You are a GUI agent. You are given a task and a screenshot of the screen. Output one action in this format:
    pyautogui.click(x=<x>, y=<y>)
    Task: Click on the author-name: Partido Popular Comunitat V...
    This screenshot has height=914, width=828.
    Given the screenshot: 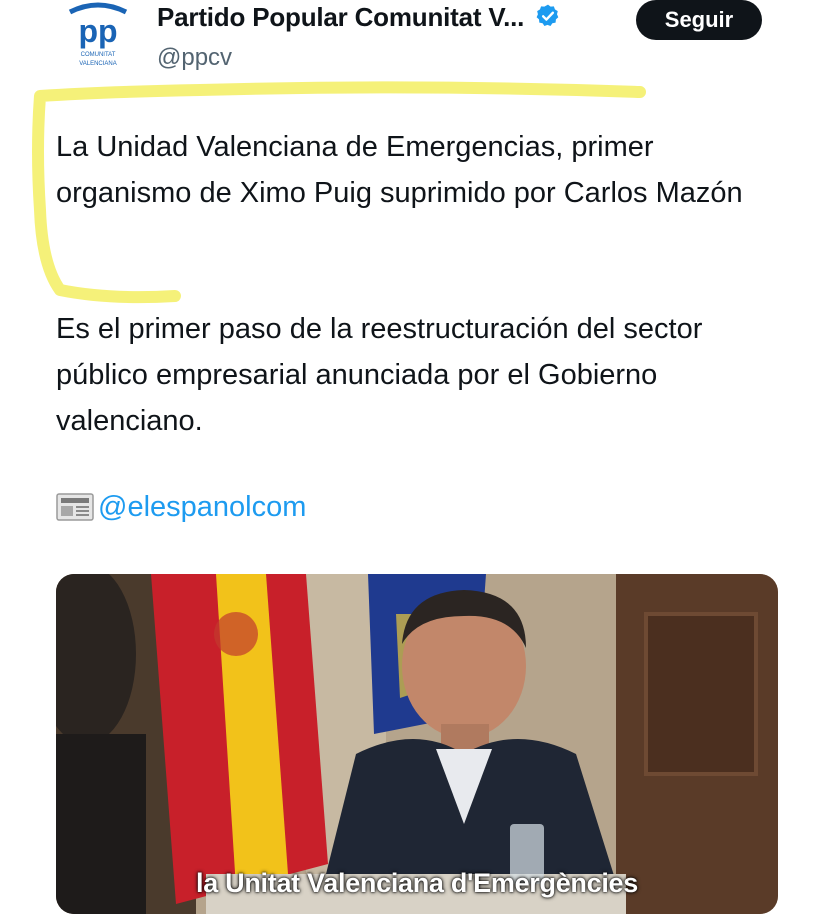 What is the action you would take?
    pyautogui.click(x=340, y=17)
    